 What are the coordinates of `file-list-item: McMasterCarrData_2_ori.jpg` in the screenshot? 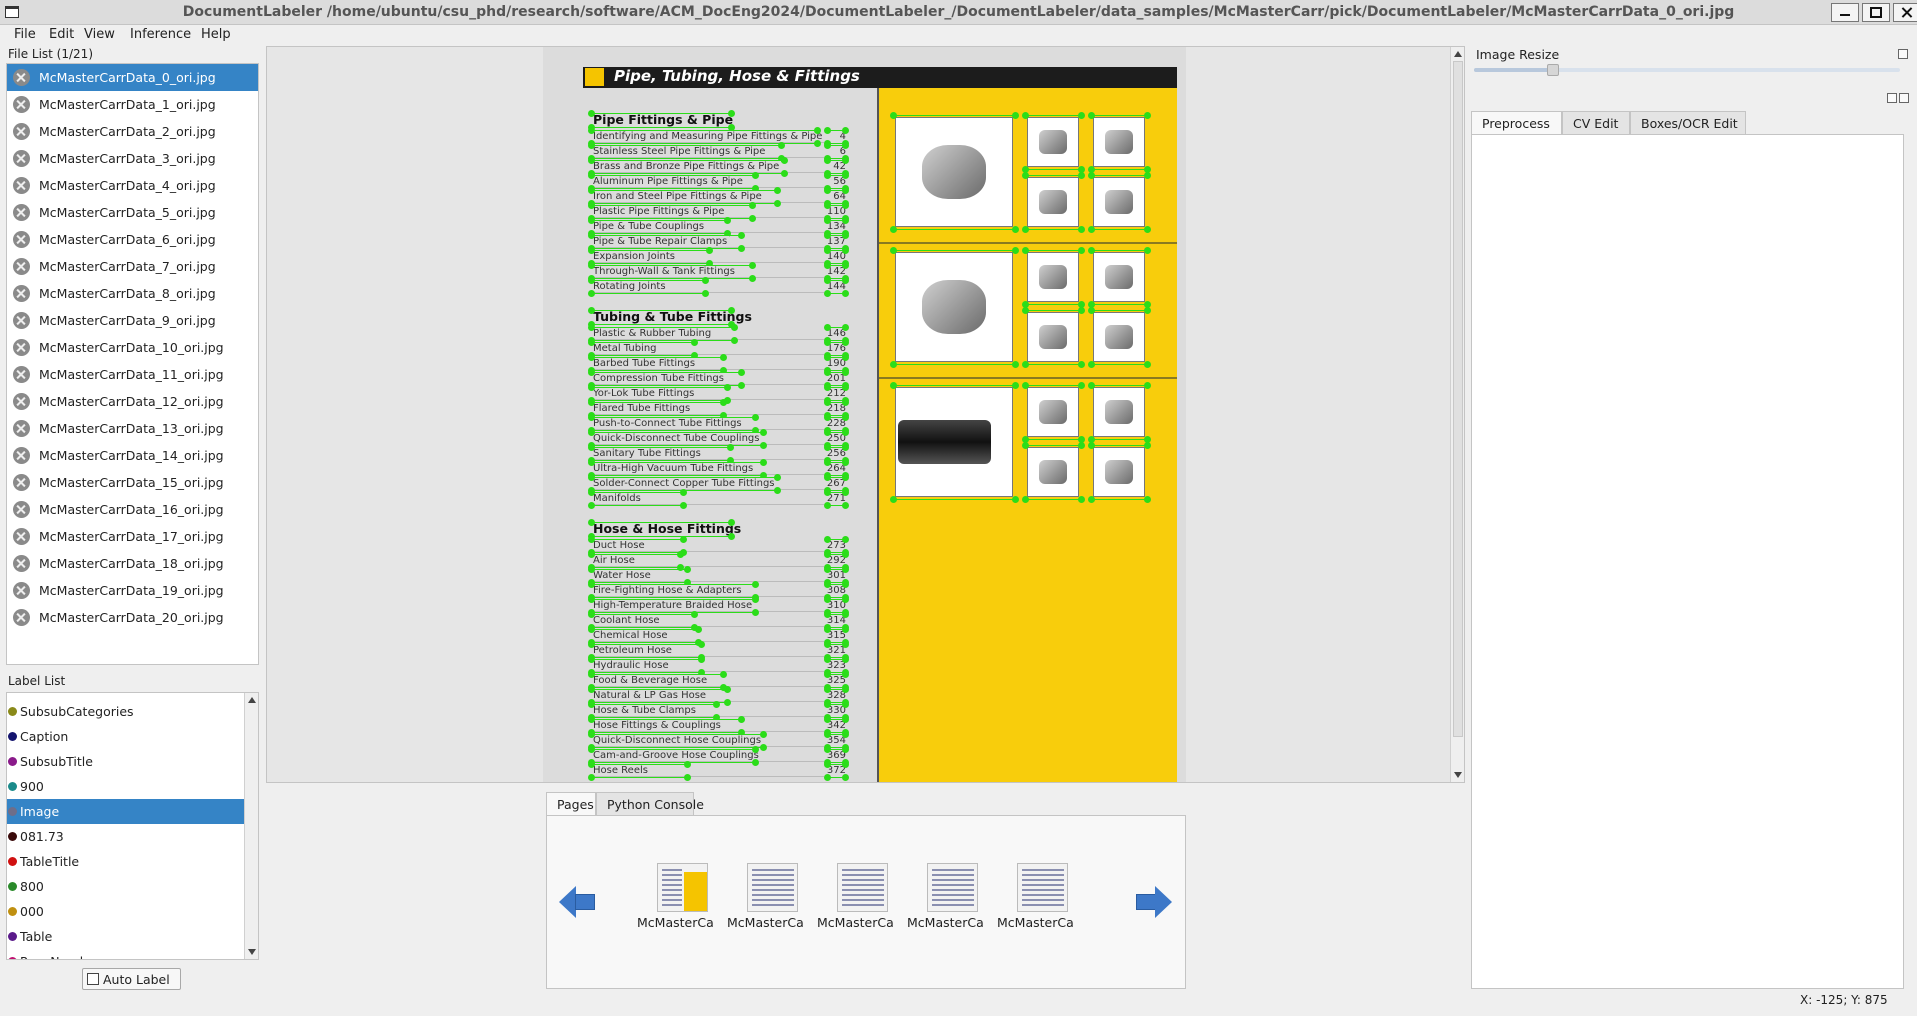 It's located at (132, 131).